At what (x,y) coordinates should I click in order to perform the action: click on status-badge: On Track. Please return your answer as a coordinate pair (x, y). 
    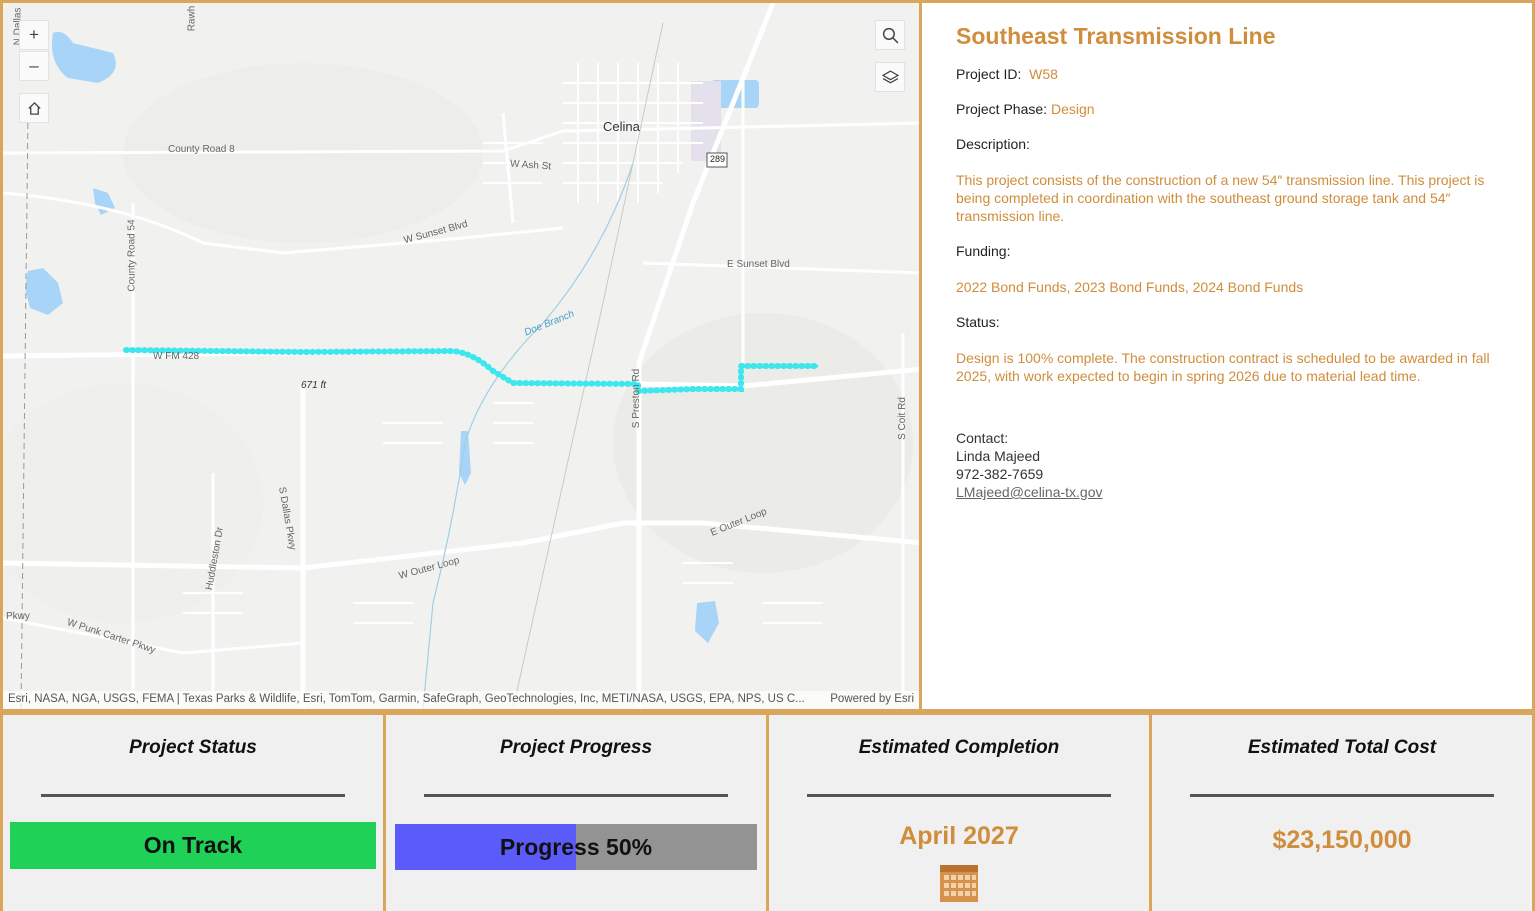
    Looking at the image, I should click on (193, 845).